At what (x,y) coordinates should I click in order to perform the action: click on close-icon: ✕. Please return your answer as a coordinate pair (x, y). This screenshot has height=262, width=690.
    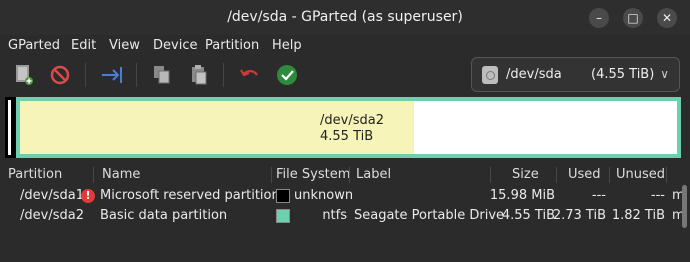
    Looking at the image, I should click on (667, 18).